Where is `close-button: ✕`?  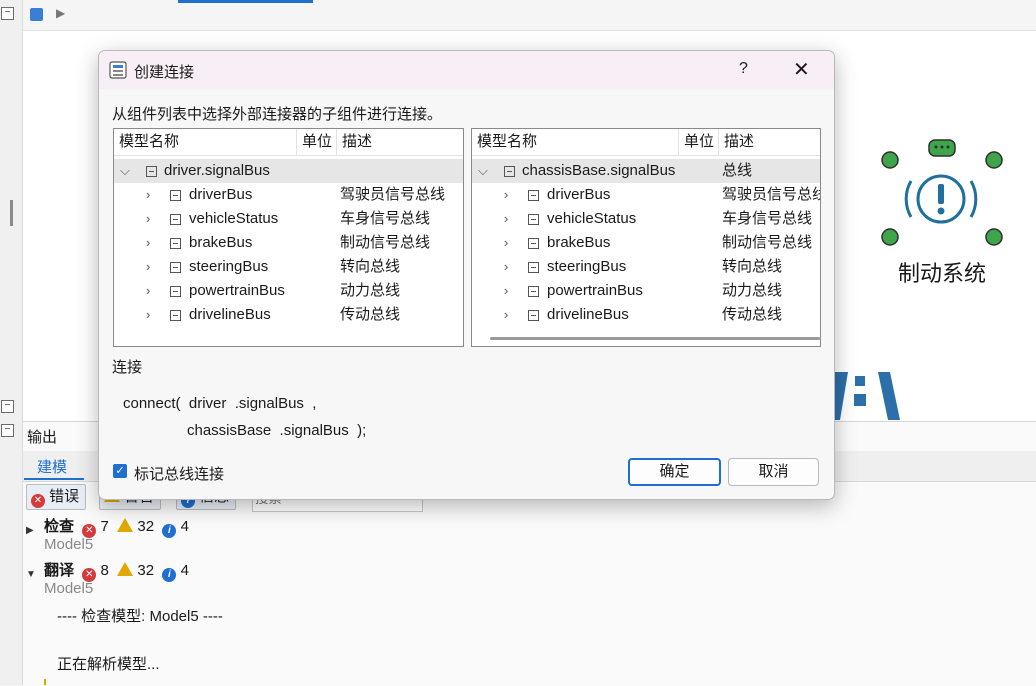
close-button: ✕ is located at coordinates (801, 69).